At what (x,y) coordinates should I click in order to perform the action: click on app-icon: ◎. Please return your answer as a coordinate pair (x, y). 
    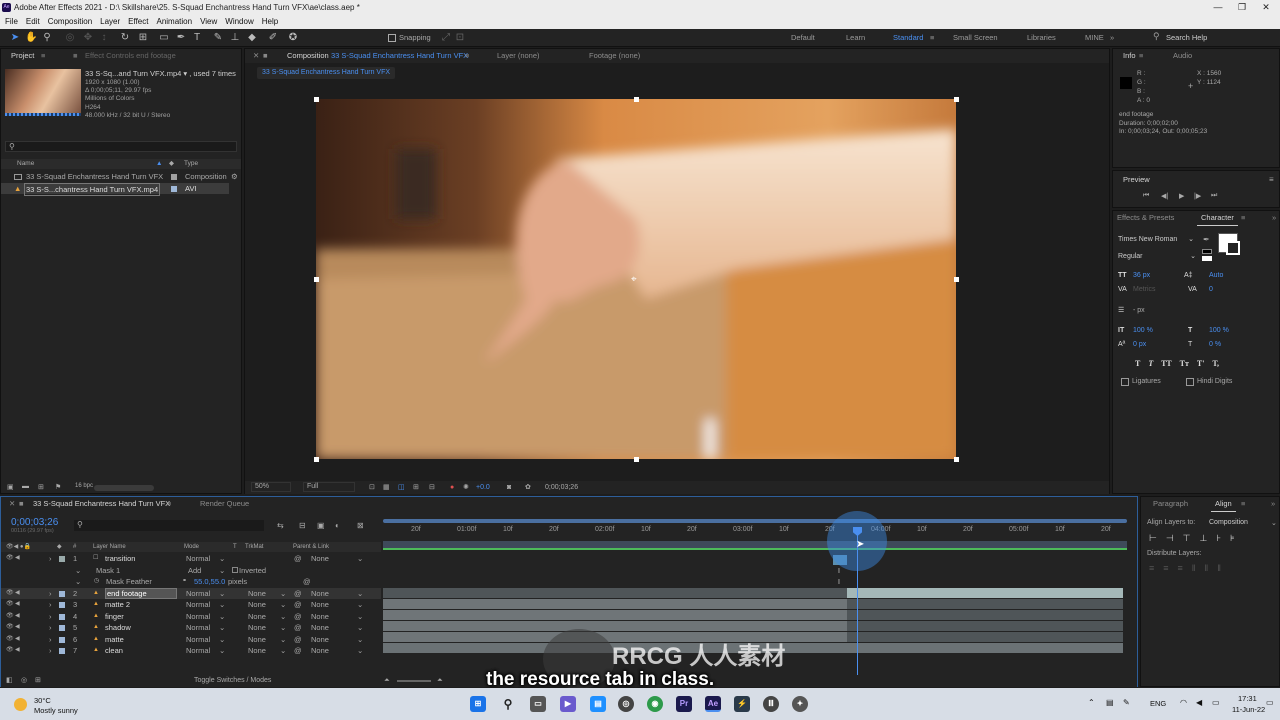
    Looking at the image, I should click on (626, 704).